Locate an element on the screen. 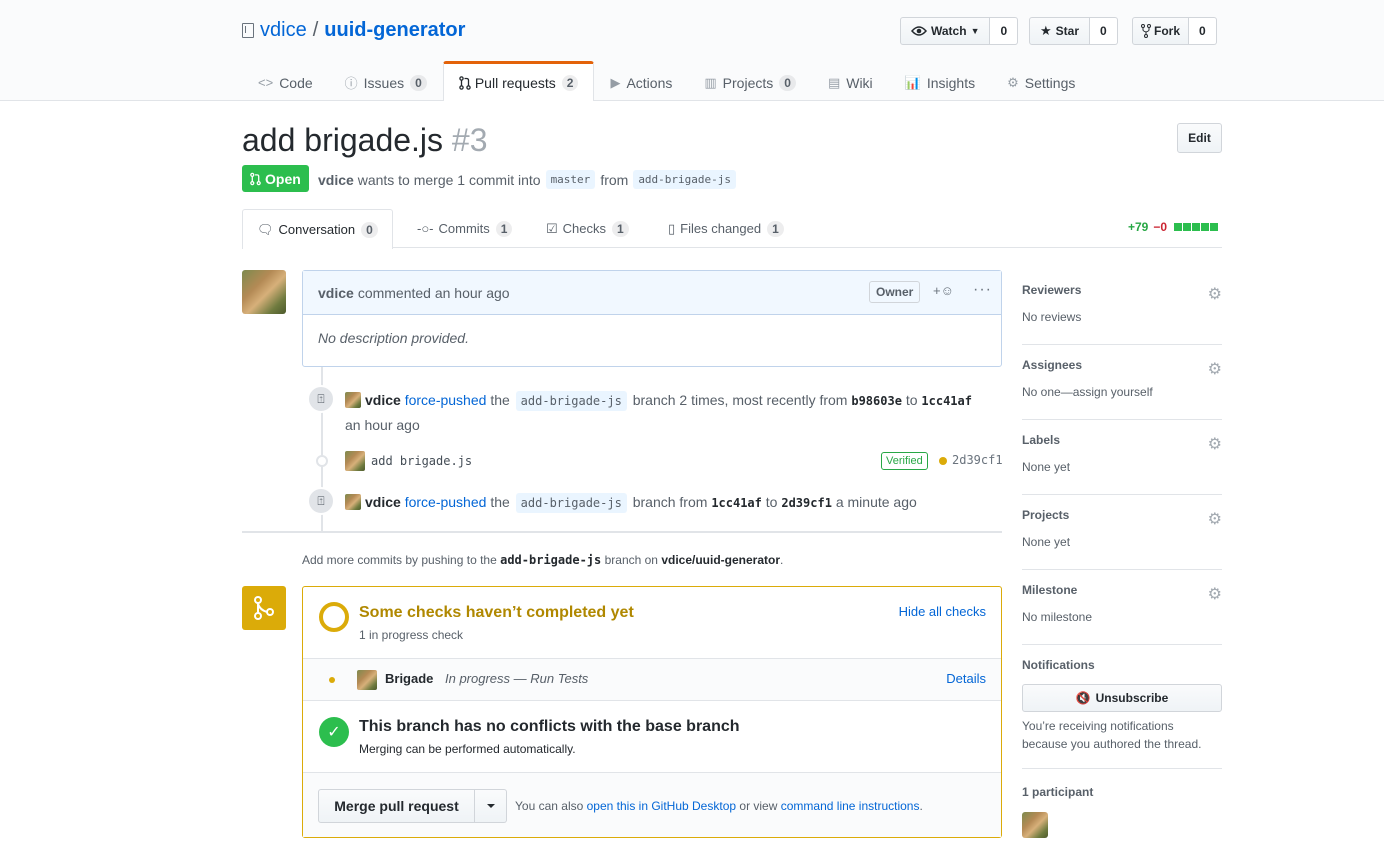 The width and height of the screenshot is (1384, 850). assignees-value: No one—assign yourself is located at coordinates (1087, 392).